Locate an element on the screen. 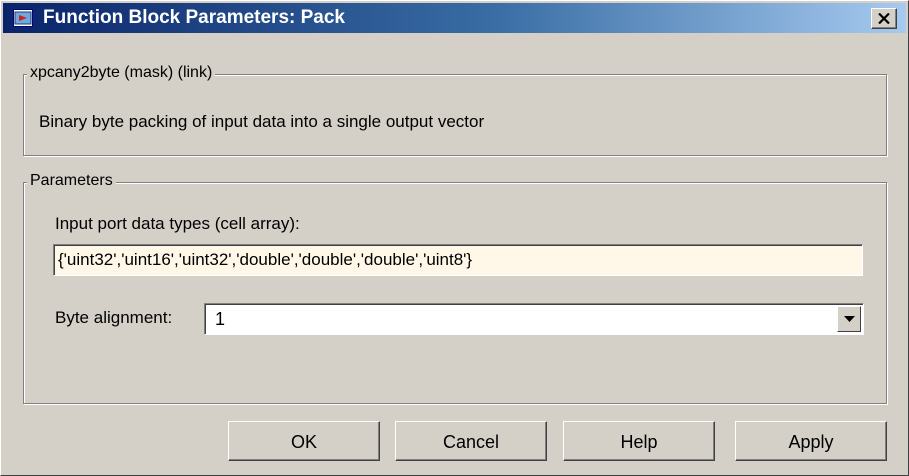 The height and width of the screenshot is (476, 909). dropdown-arrow-button is located at coordinates (849, 319).